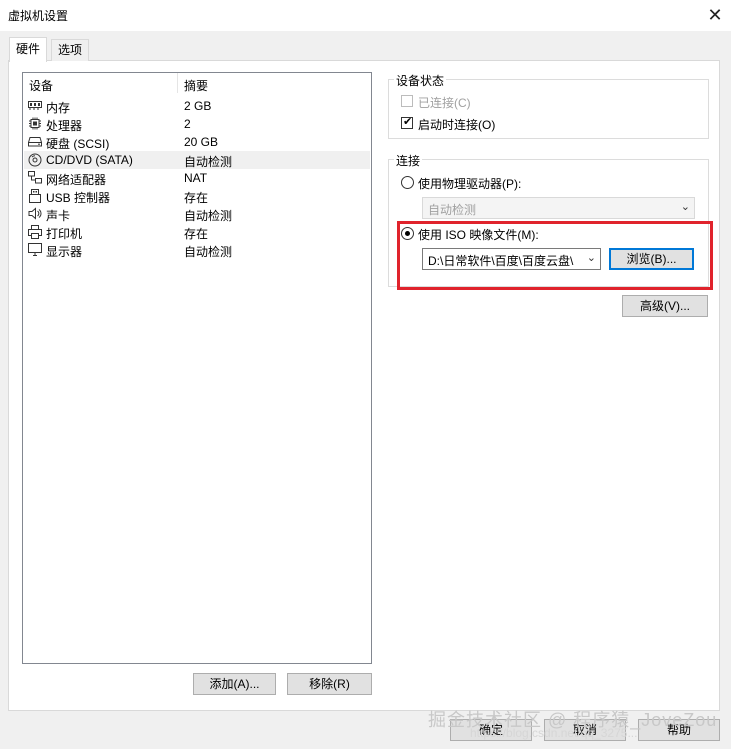  What do you see at coordinates (70, 50) in the screenshot?
I see `tab-options: 选项` at bounding box center [70, 50].